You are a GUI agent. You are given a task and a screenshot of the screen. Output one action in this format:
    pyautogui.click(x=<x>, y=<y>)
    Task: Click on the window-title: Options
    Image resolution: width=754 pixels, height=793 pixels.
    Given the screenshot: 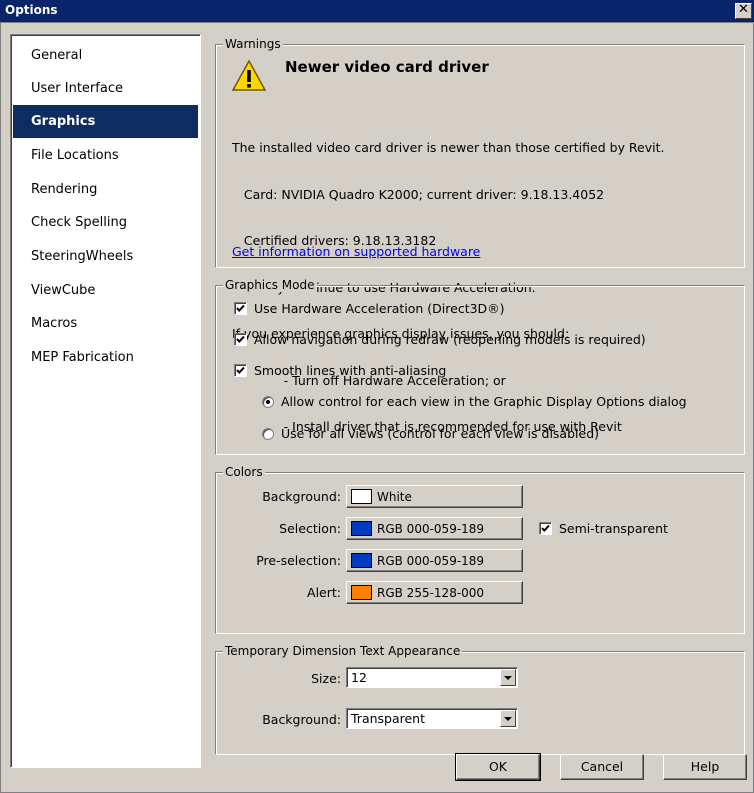 What is the action you would take?
    pyautogui.click(x=31, y=10)
    